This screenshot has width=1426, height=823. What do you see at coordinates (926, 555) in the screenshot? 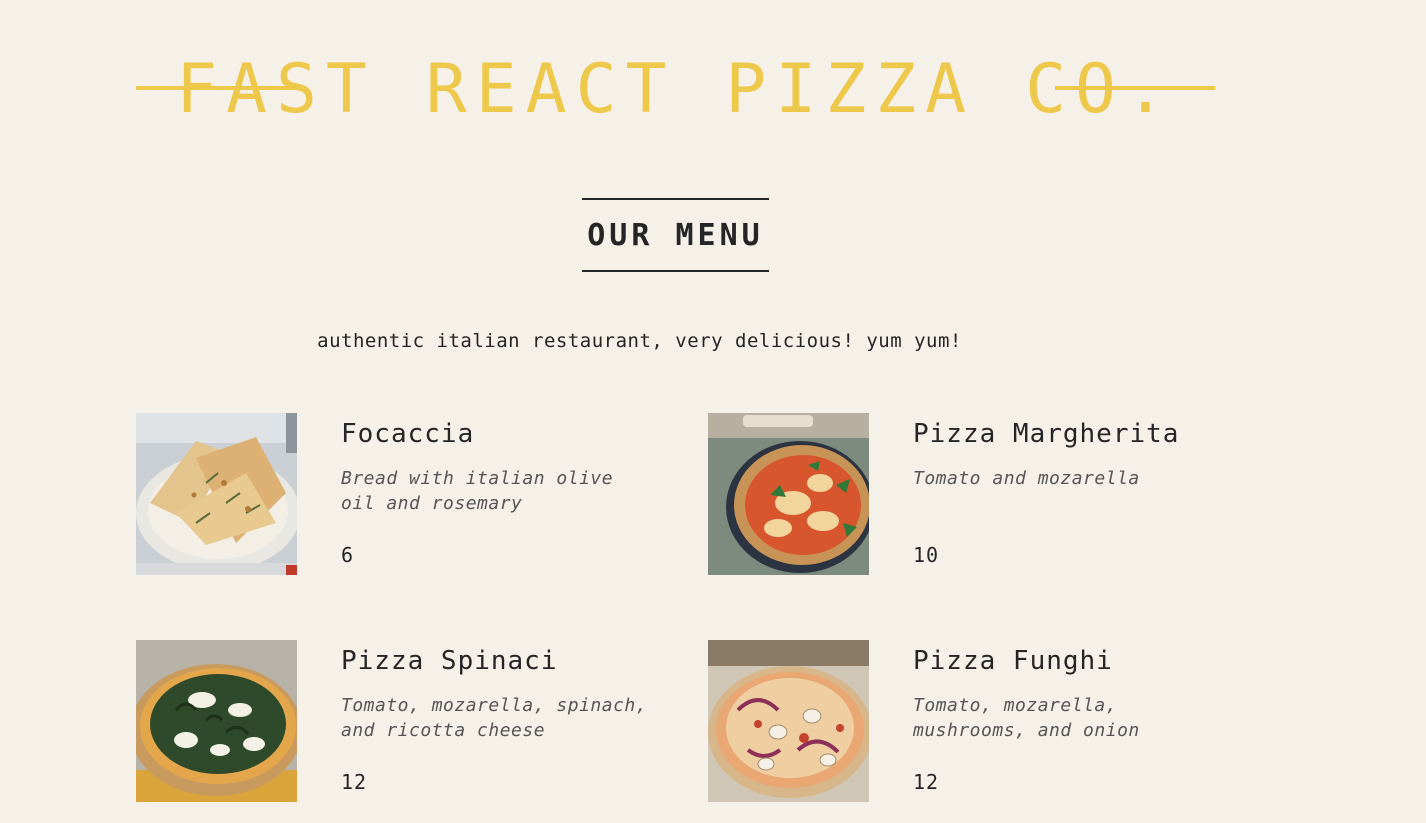
I see `pizza-price: 10` at bounding box center [926, 555].